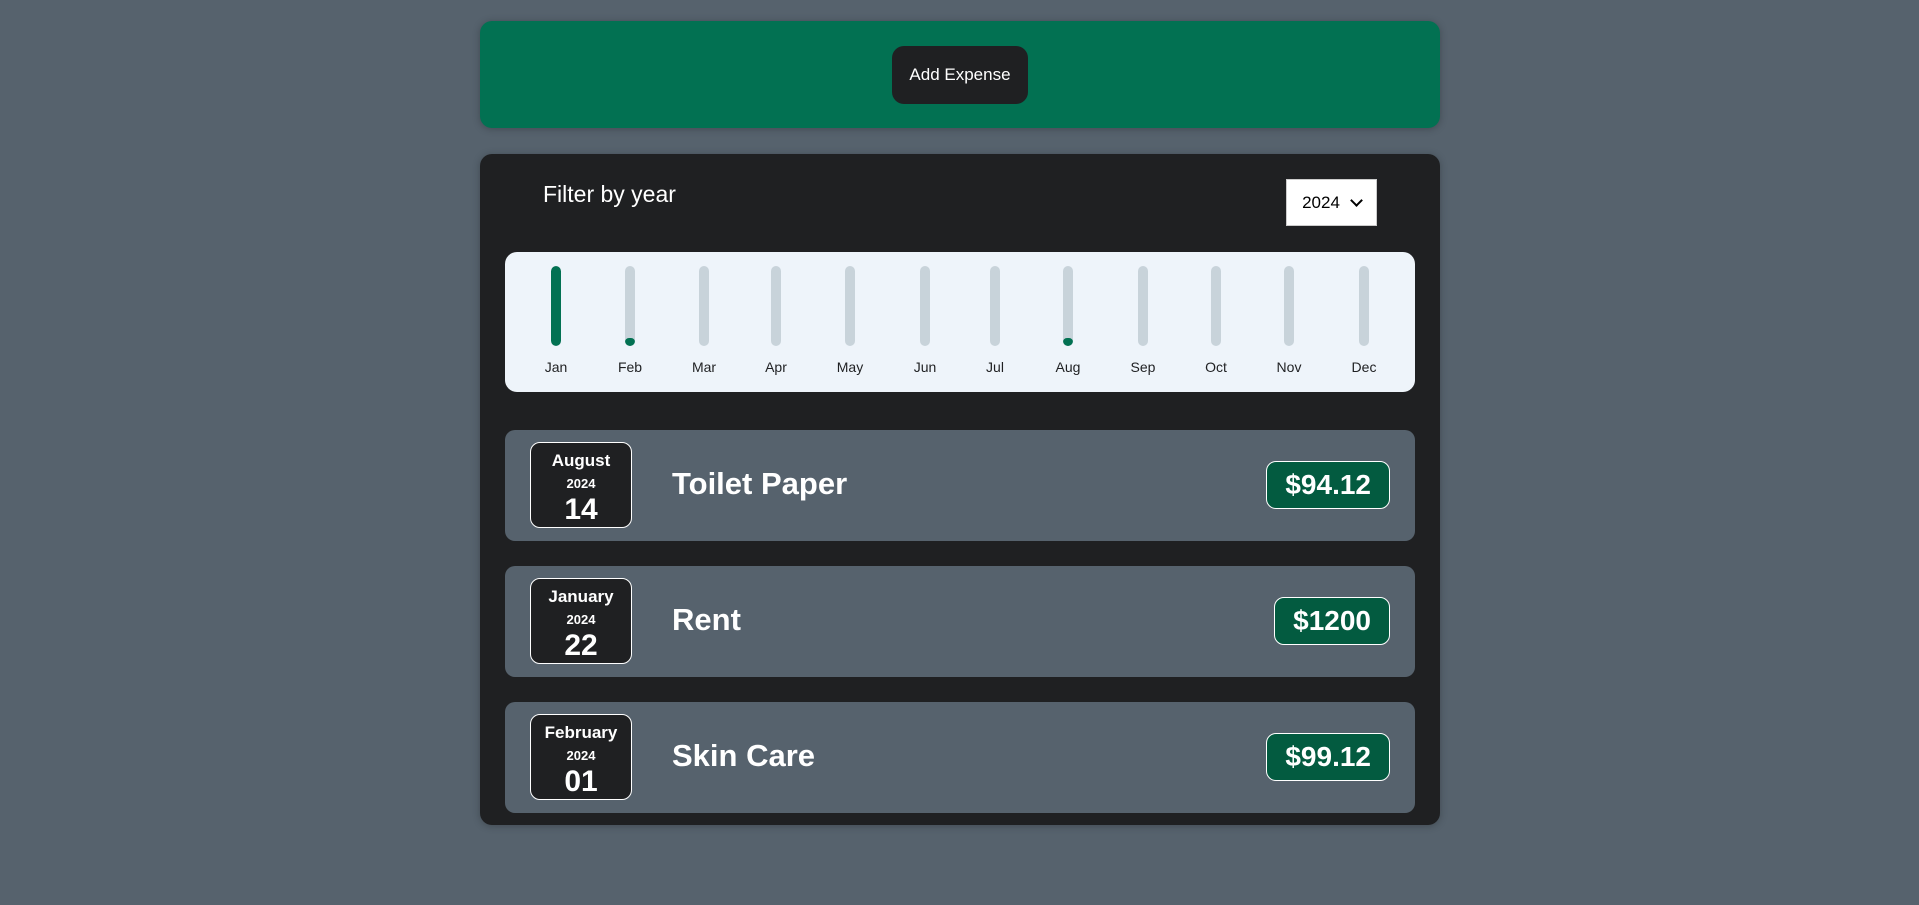  Describe the element at coordinates (776, 367) in the screenshot. I see `chart-bar-label: Apr` at that location.